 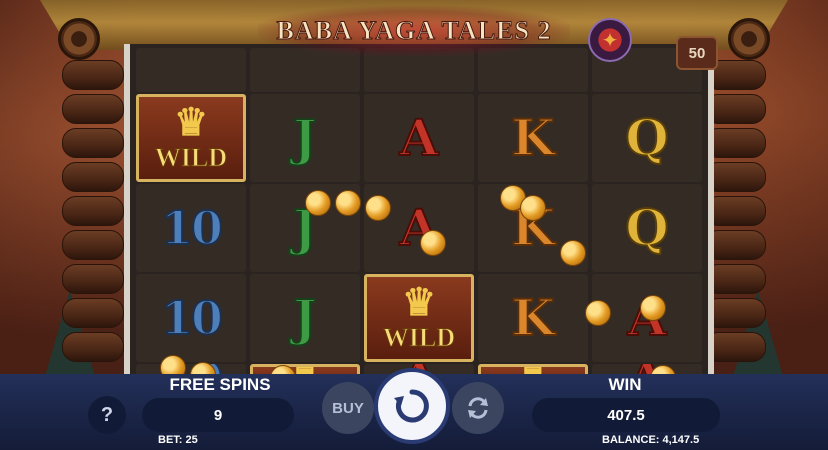 What do you see at coordinates (218, 415) in the screenshot?
I see `free-spins-value: 9` at bounding box center [218, 415].